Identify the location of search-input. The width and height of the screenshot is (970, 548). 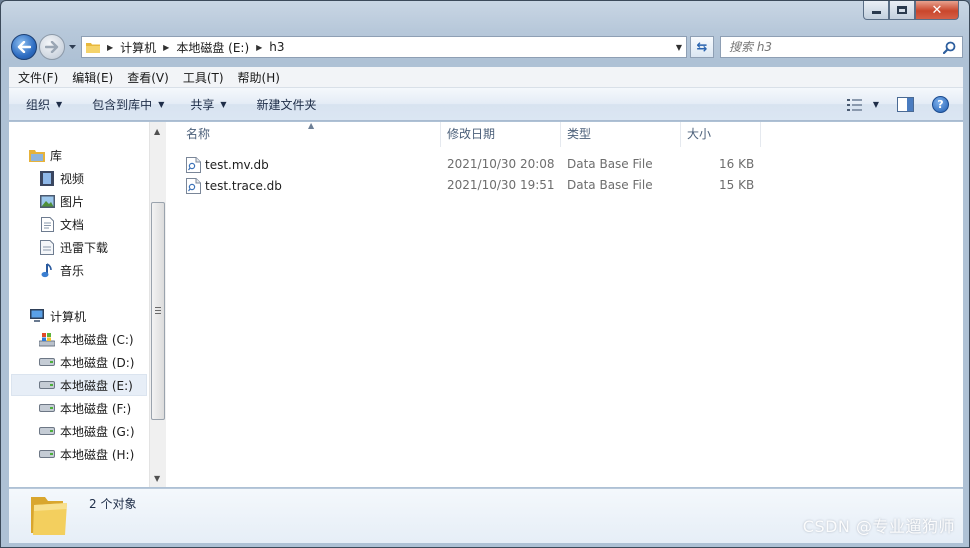
(834, 47).